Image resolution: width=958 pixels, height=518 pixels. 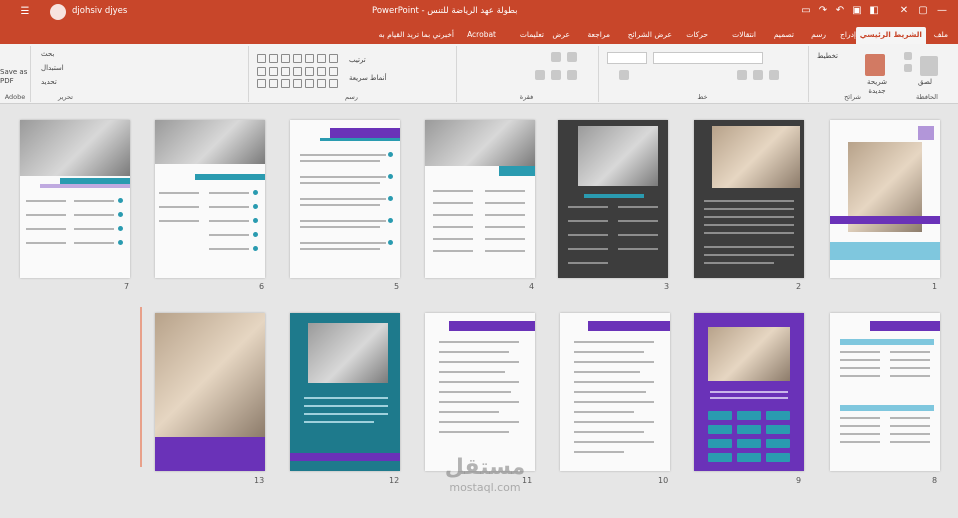 I want to click on select-button: تحديد, so click(x=49, y=82).